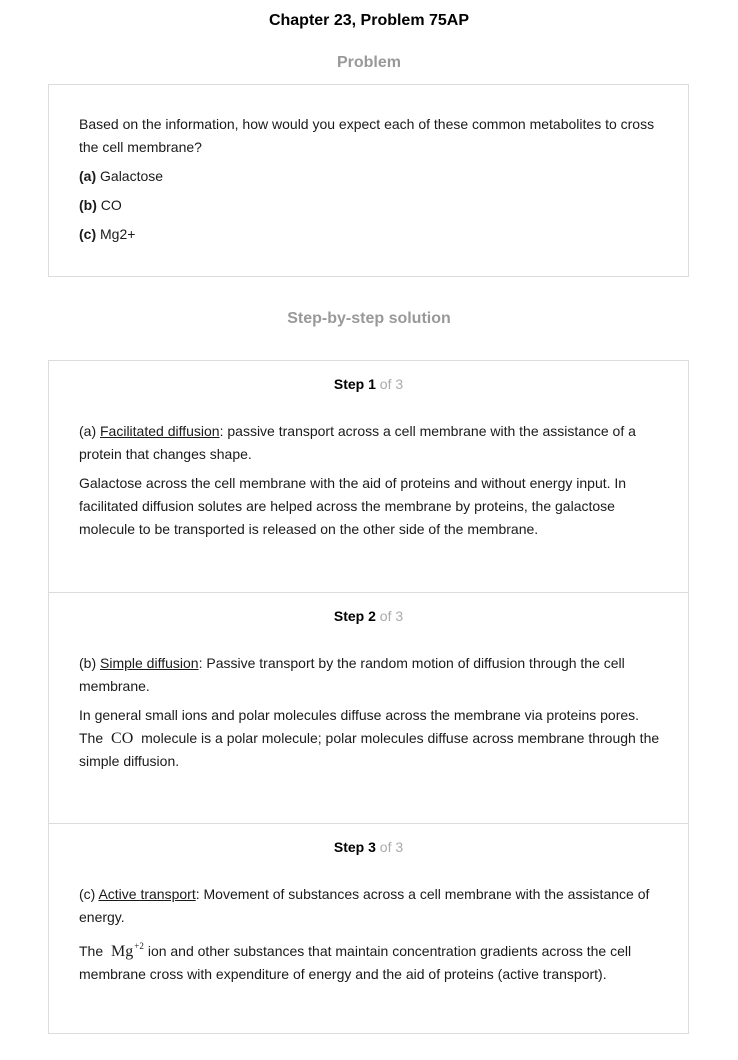  I want to click on formula-co: CO, so click(122, 738).